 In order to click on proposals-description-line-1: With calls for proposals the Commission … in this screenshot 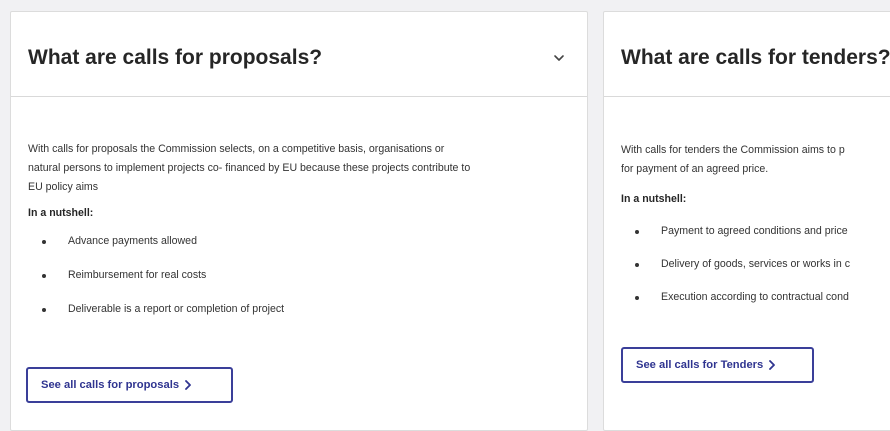, I will do `click(236, 149)`.